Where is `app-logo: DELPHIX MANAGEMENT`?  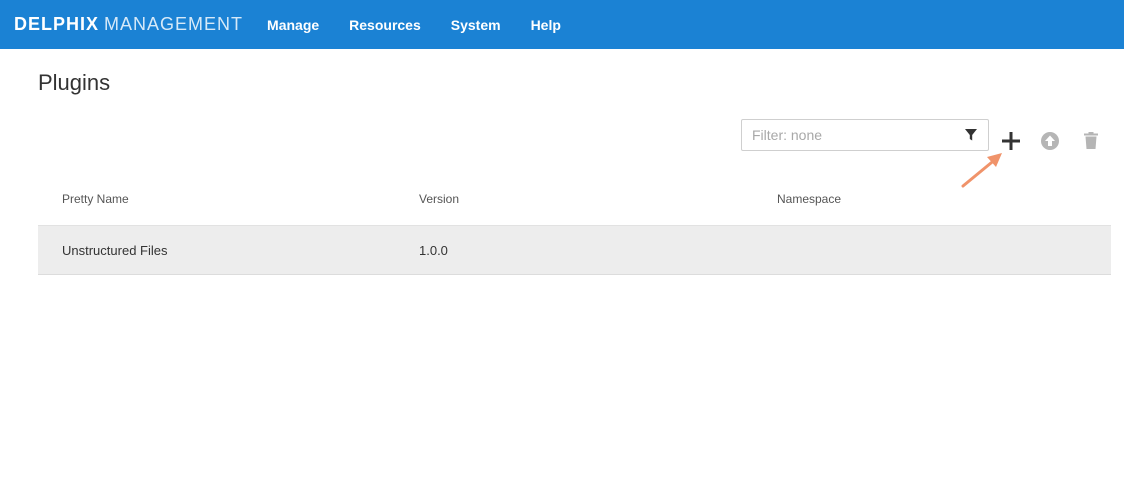
app-logo: DELPHIX MANAGEMENT is located at coordinates (128, 24).